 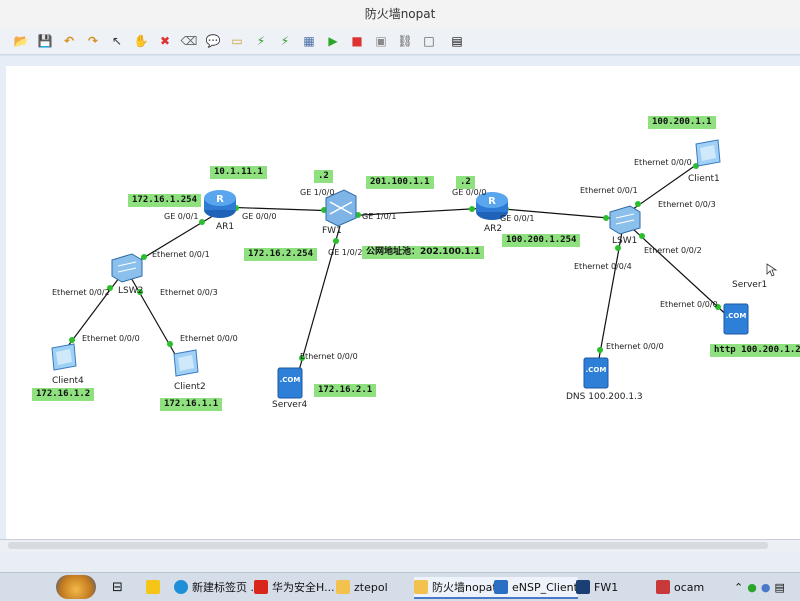 What do you see at coordinates (492, 201) in the screenshot?
I see `svg-text: R` at bounding box center [492, 201].